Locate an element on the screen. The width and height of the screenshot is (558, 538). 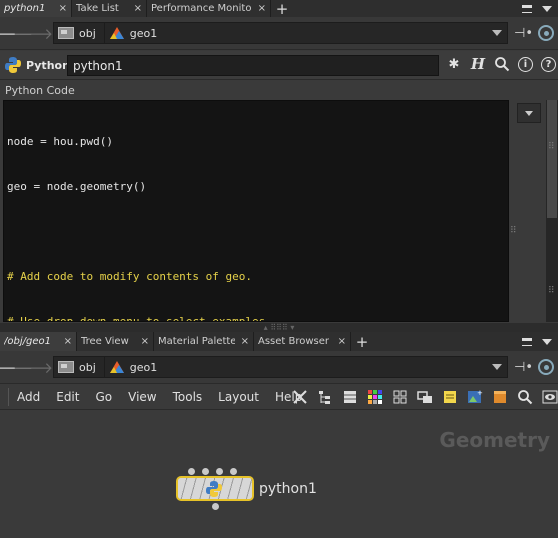
geometry-icon is located at coordinates (116, 367).